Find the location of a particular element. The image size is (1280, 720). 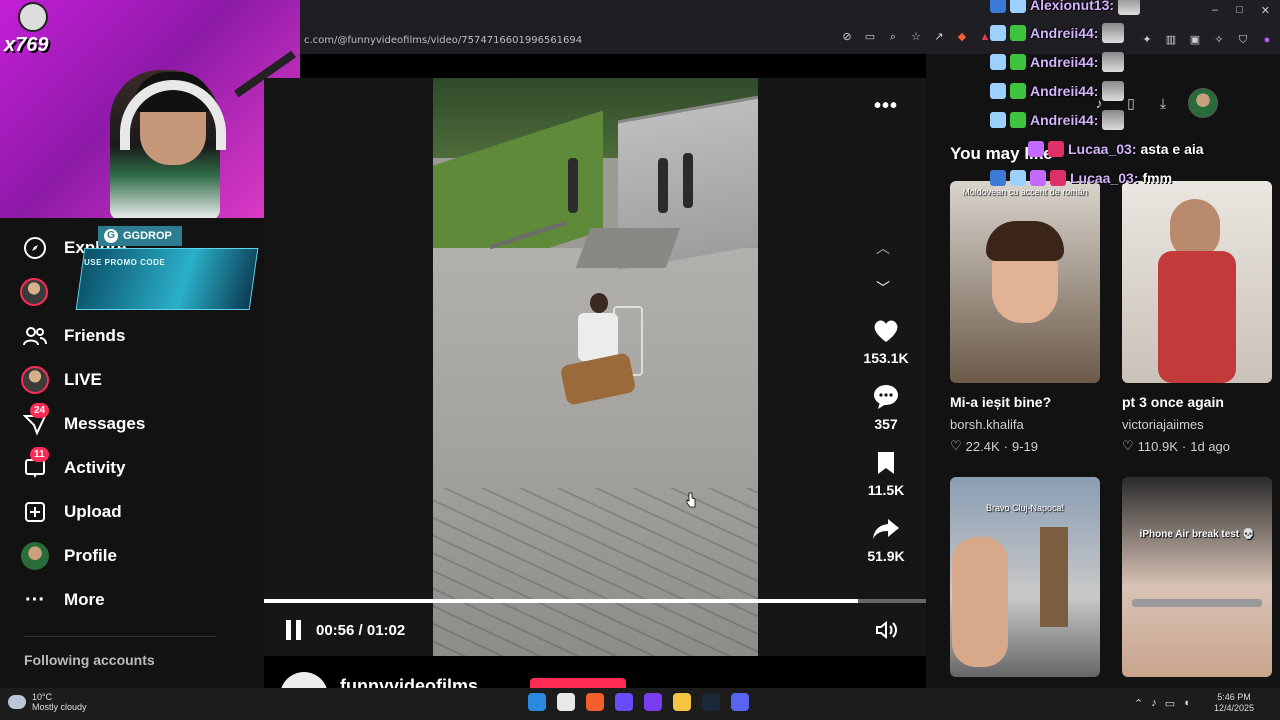

recommendation-thumbnail: Moldovean cu accent de român is located at coordinates (1025, 282).